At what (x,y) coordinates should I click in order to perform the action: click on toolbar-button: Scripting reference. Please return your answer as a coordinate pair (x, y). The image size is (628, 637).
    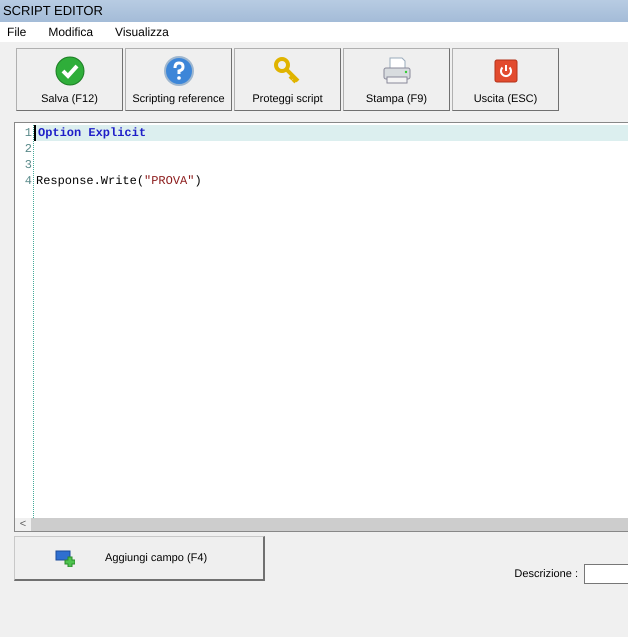
    Looking at the image, I should click on (178, 79).